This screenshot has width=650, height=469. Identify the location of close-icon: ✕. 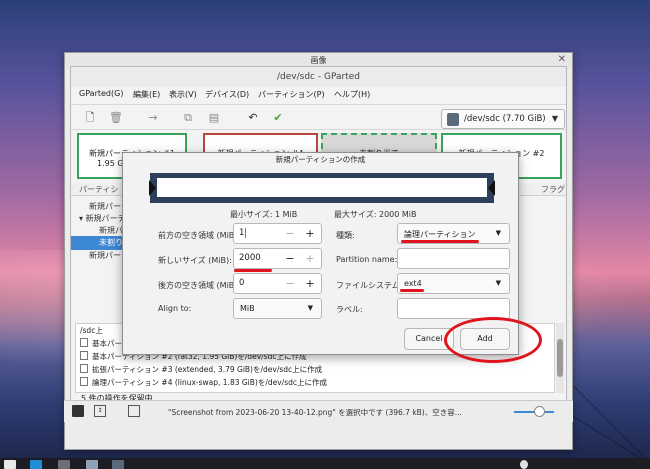
(562, 59).